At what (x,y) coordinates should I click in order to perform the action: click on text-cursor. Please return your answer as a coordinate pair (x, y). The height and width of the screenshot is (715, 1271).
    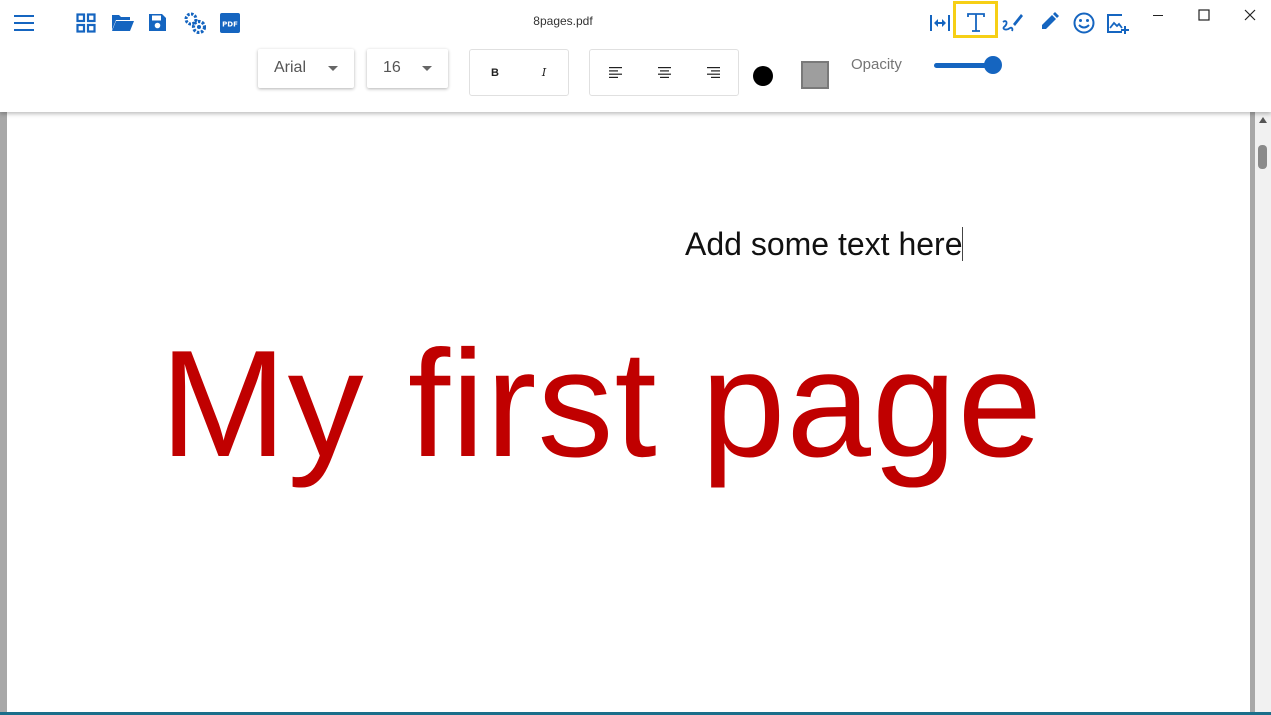
    Looking at the image, I should click on (963, 244).